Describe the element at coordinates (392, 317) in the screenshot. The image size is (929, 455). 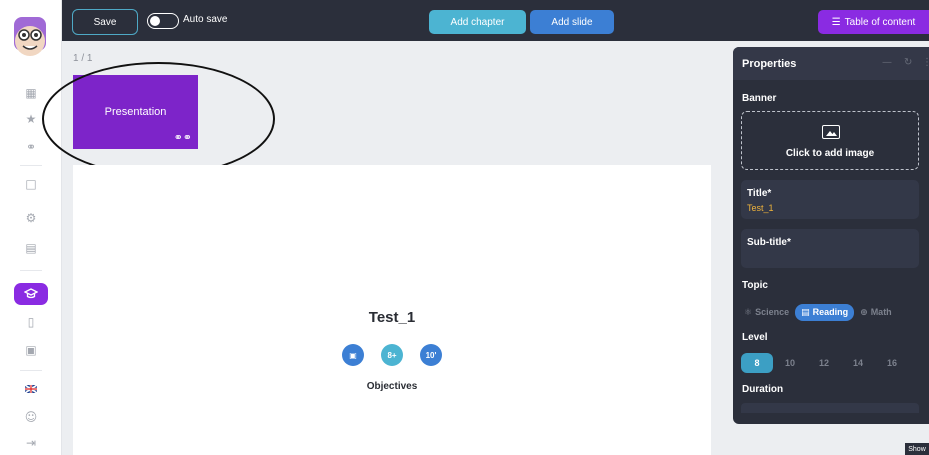
I see `slide-title: Test_1` at that location.